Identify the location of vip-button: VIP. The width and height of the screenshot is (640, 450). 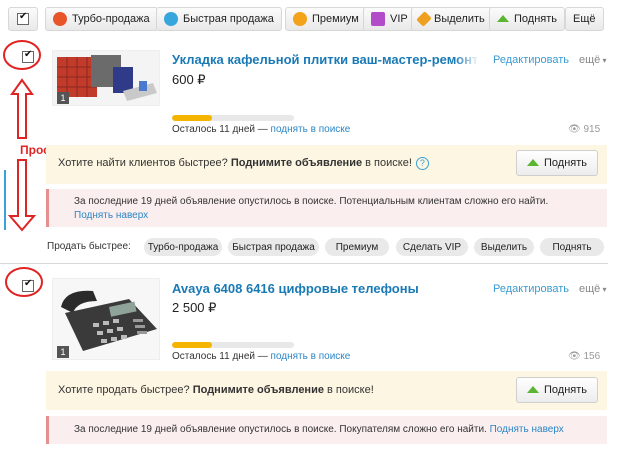
(389, 19).